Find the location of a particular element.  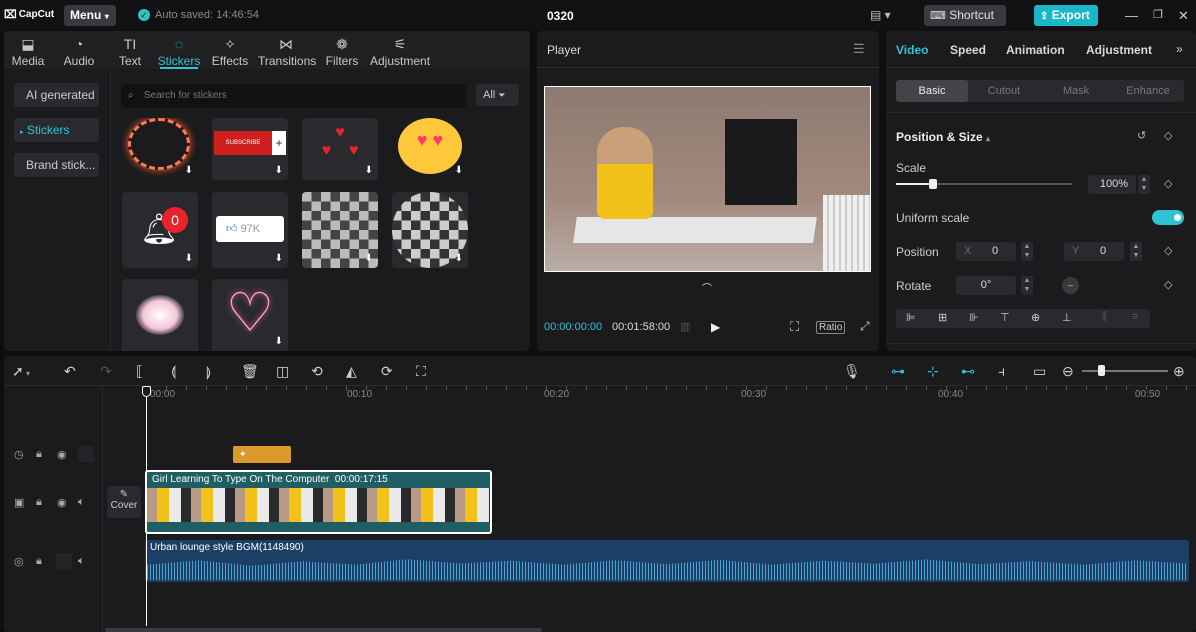

hearts-sticker: ♥ ♥ ♥ ⬇ is located at coordinates (340, 149).